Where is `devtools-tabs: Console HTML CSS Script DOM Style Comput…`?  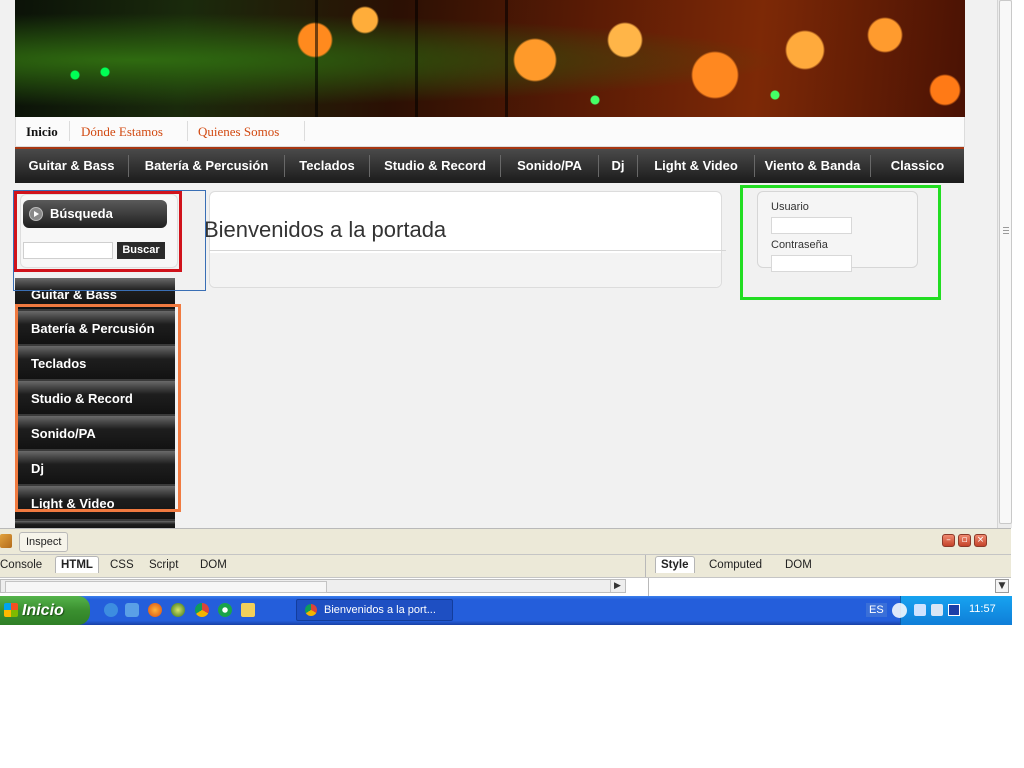 devtools-tabs: Console HTML CSS Script DOM Style Comput… is located at coordinates (505, 566).